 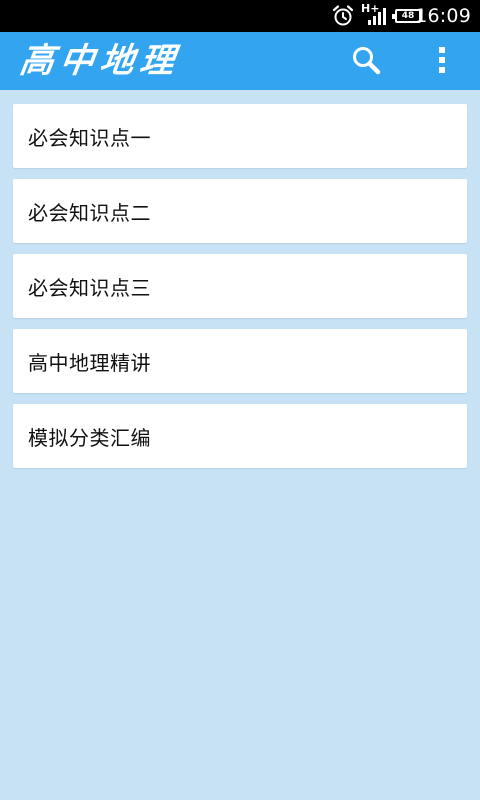 I want to click on list-item-knowledge-1: 必会知识点一, so click(x=240, y=136).